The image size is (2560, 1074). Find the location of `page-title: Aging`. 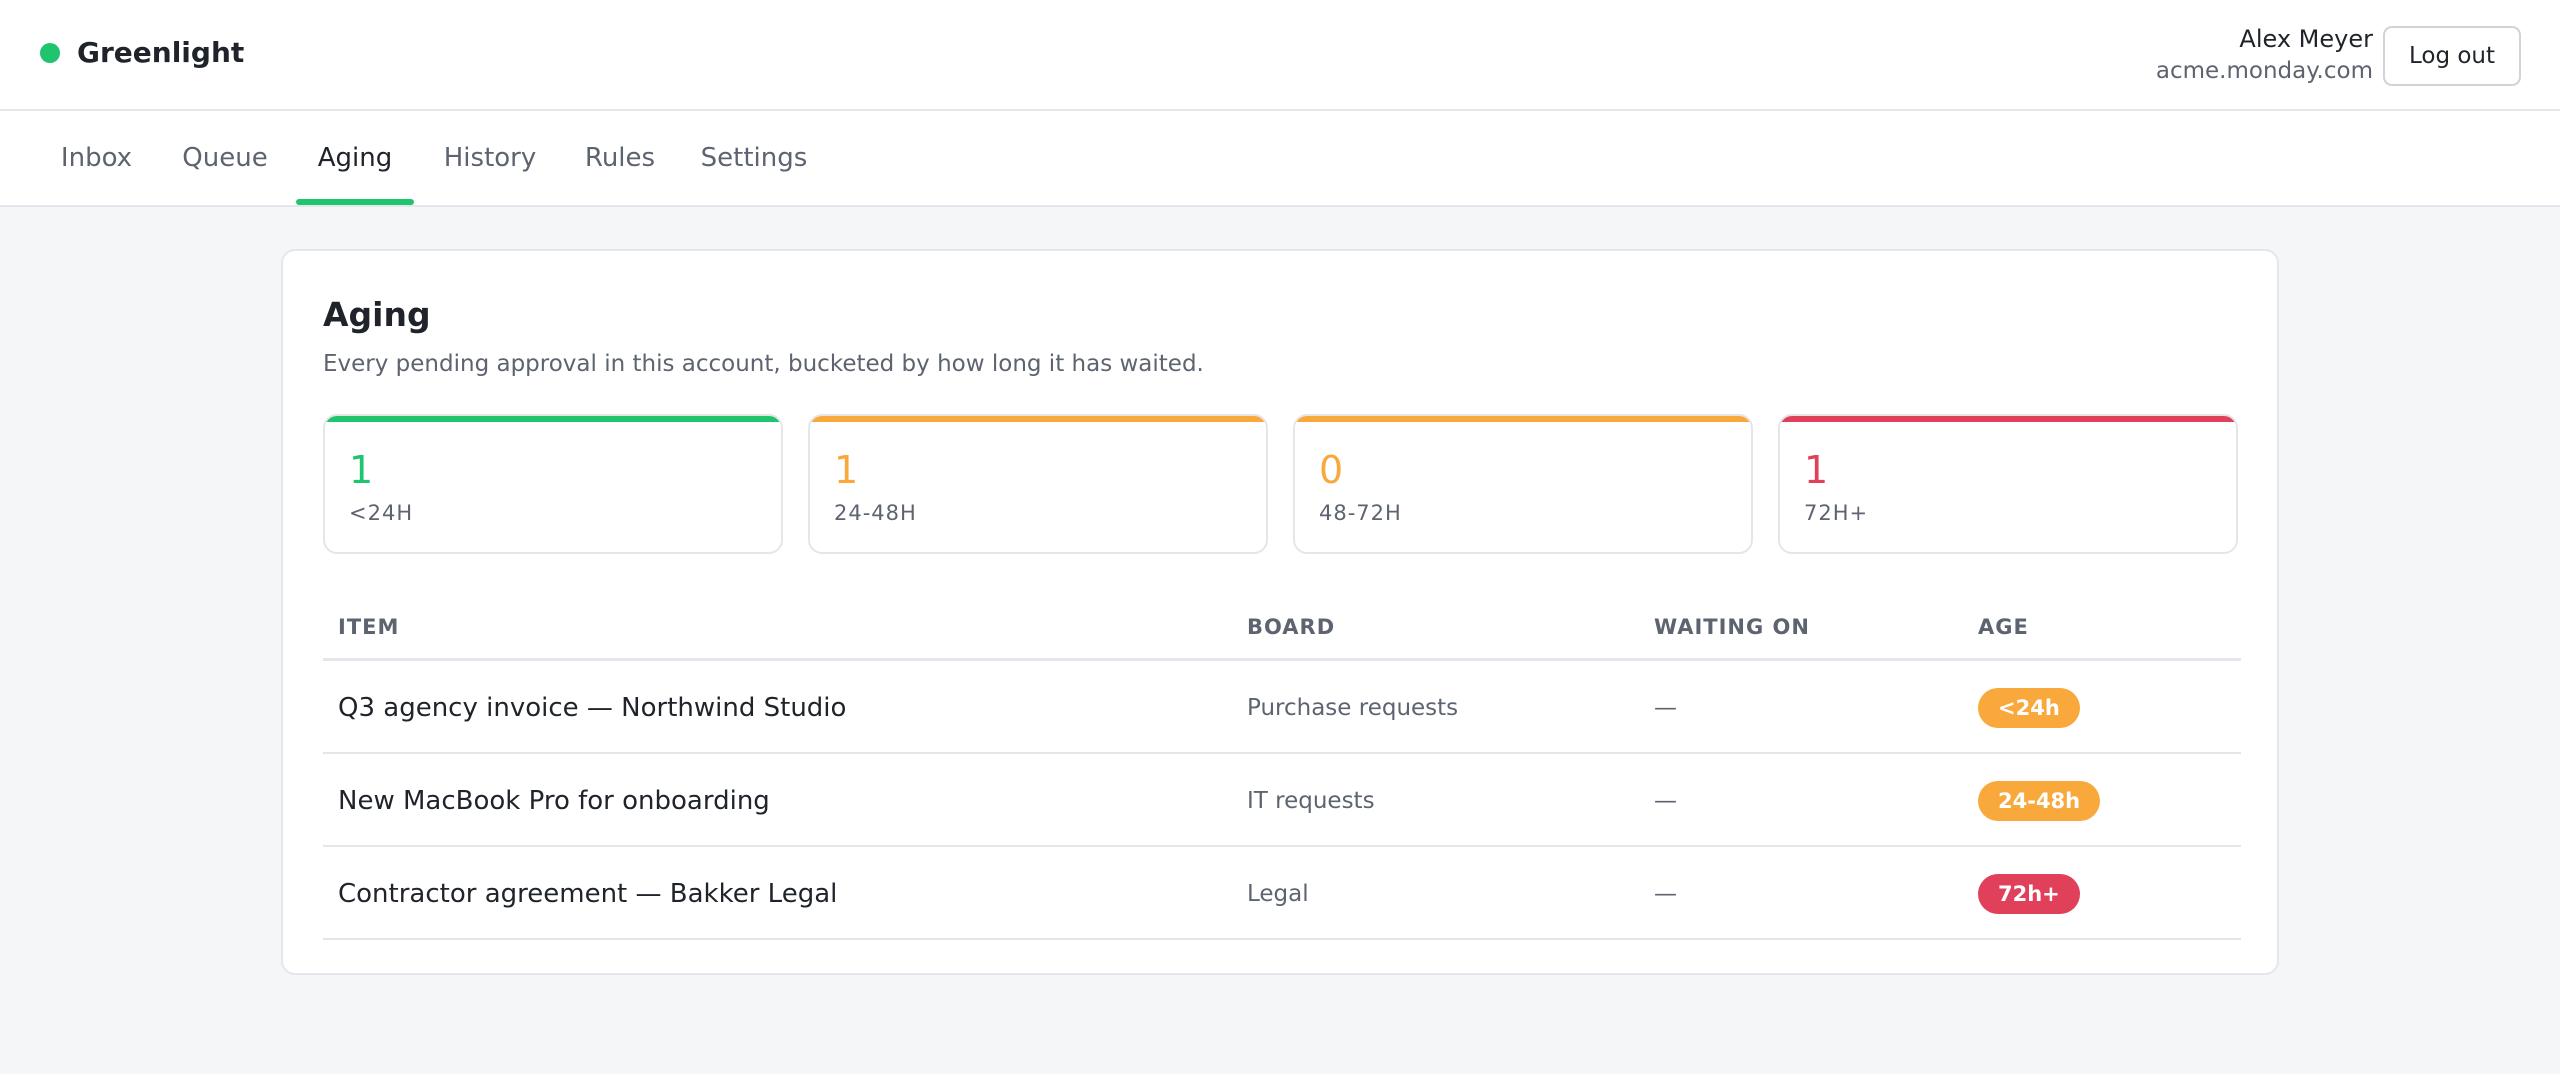

page-title: Aging is located at coordinates (377, 314).